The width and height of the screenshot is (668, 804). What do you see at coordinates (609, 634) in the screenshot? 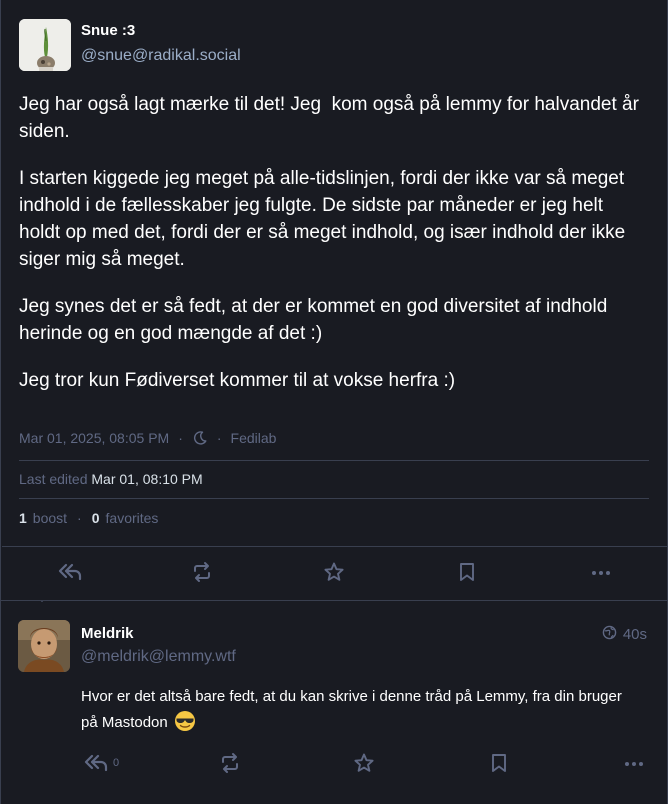
I see `globe-icon` at bounding box center [609, 634].